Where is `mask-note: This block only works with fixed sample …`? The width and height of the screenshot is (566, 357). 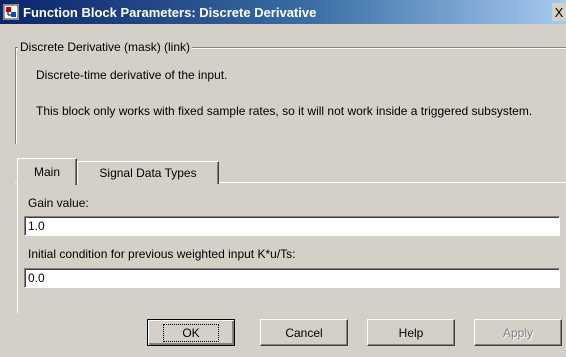
mask-note: This block only works with fixed sample … is located at coordinates (284, 111).